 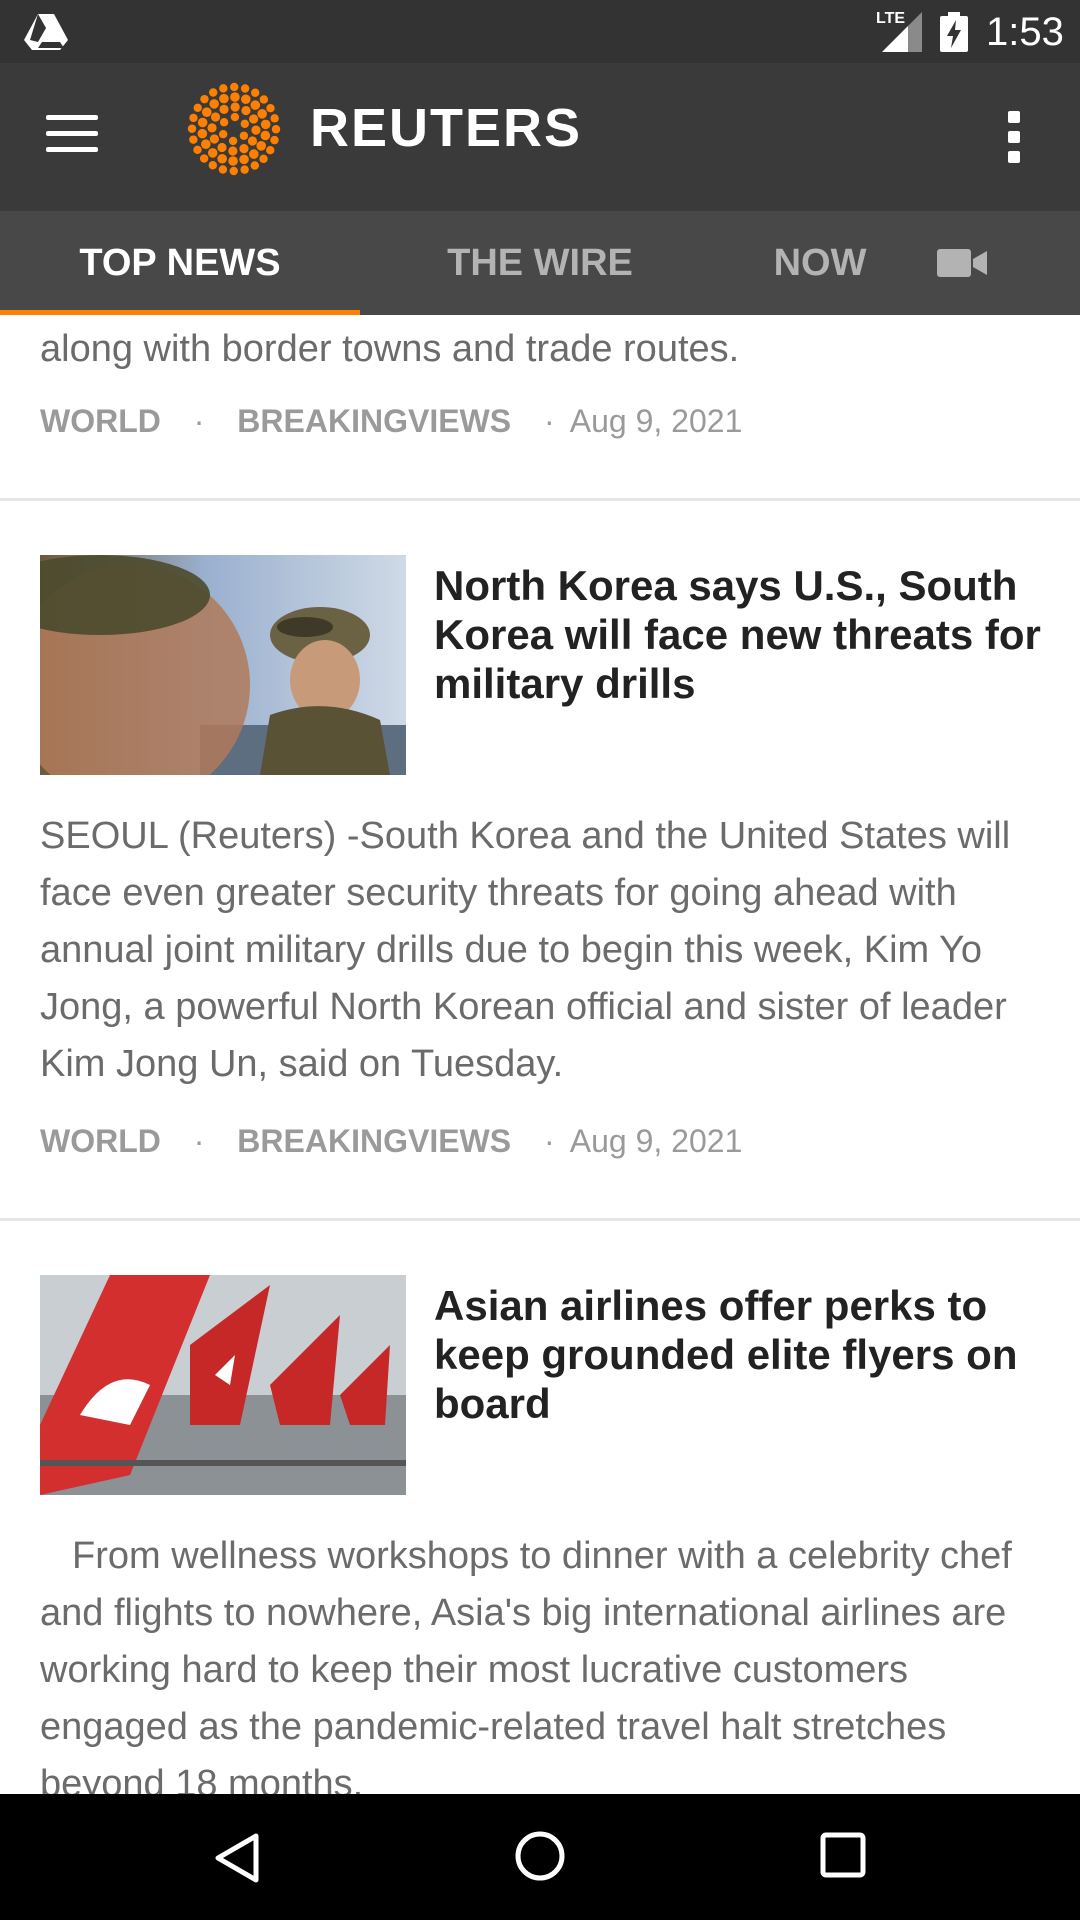 What do you see at coordinates (843, 1855) in the screenshot?
I see `recents-icon` at bounding box center [843, 1855].